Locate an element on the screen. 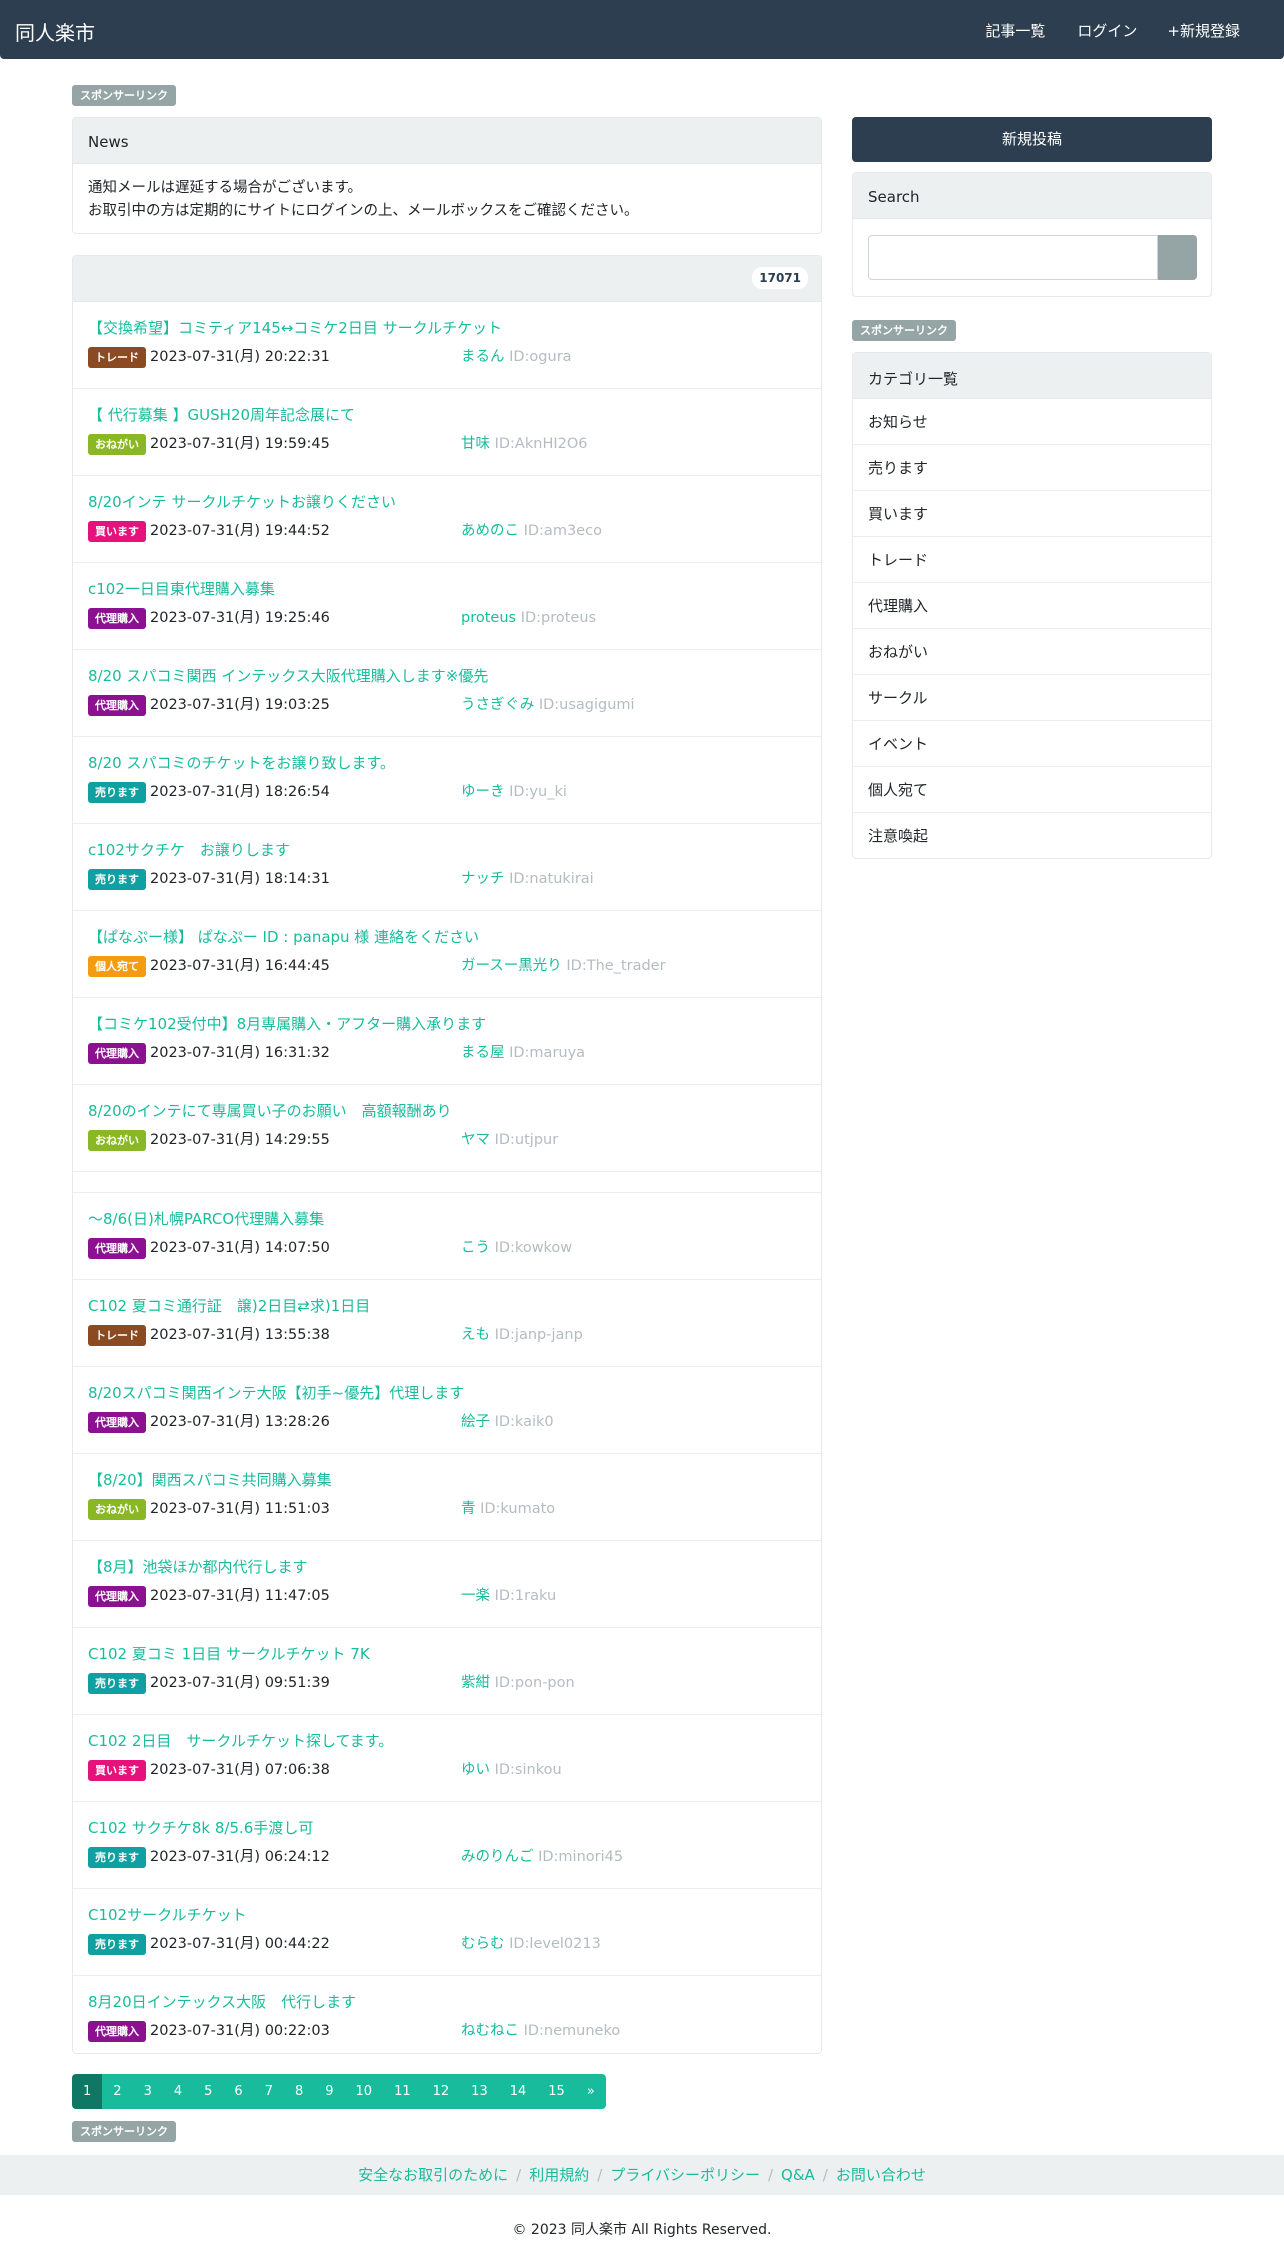  pagination-page: 3 is located at coordinates (147, 2091).